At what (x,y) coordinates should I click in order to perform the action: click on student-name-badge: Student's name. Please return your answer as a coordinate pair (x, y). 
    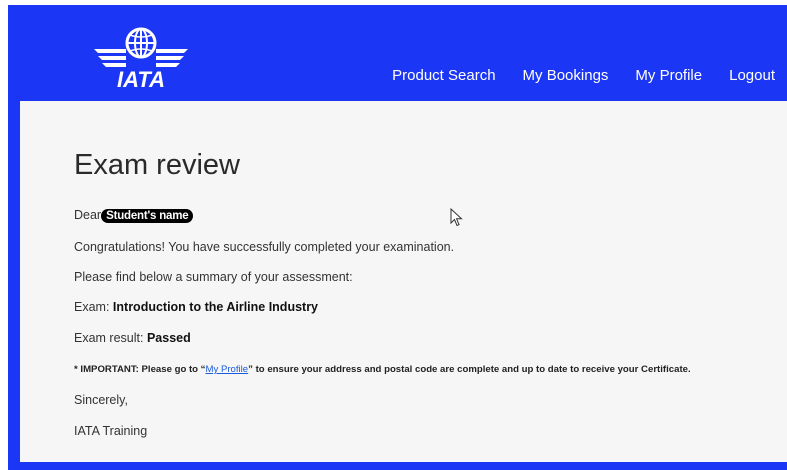
    Looking at the image, I should click on (147, 216).